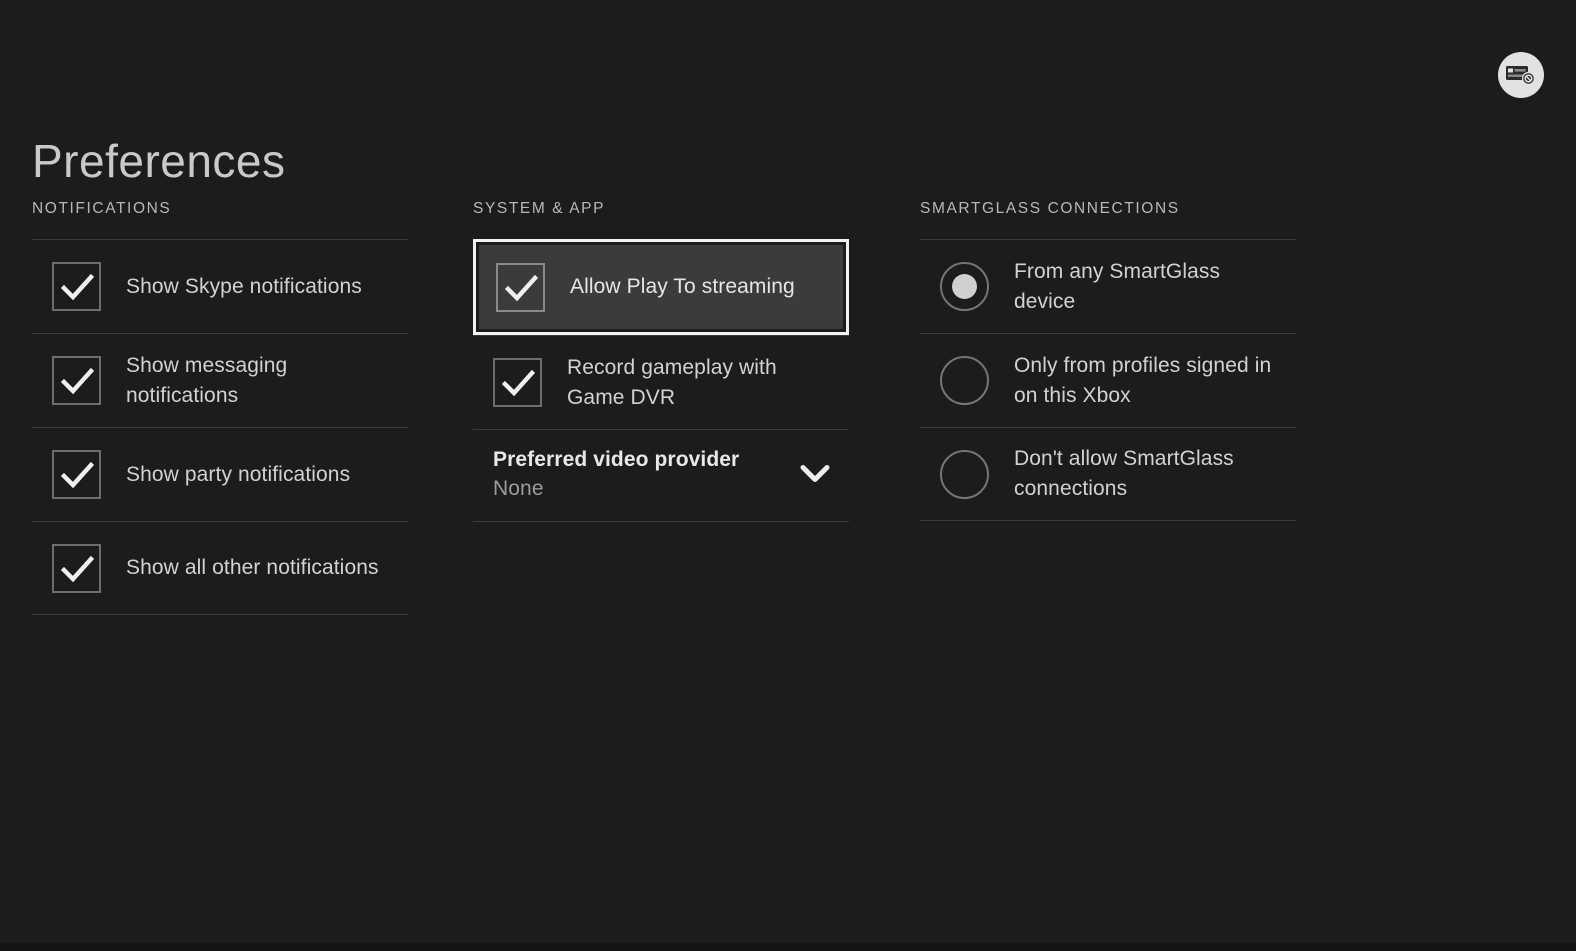  I want to click on setting-label: Don't allow SmartGlass connections, so click(1124, 473).